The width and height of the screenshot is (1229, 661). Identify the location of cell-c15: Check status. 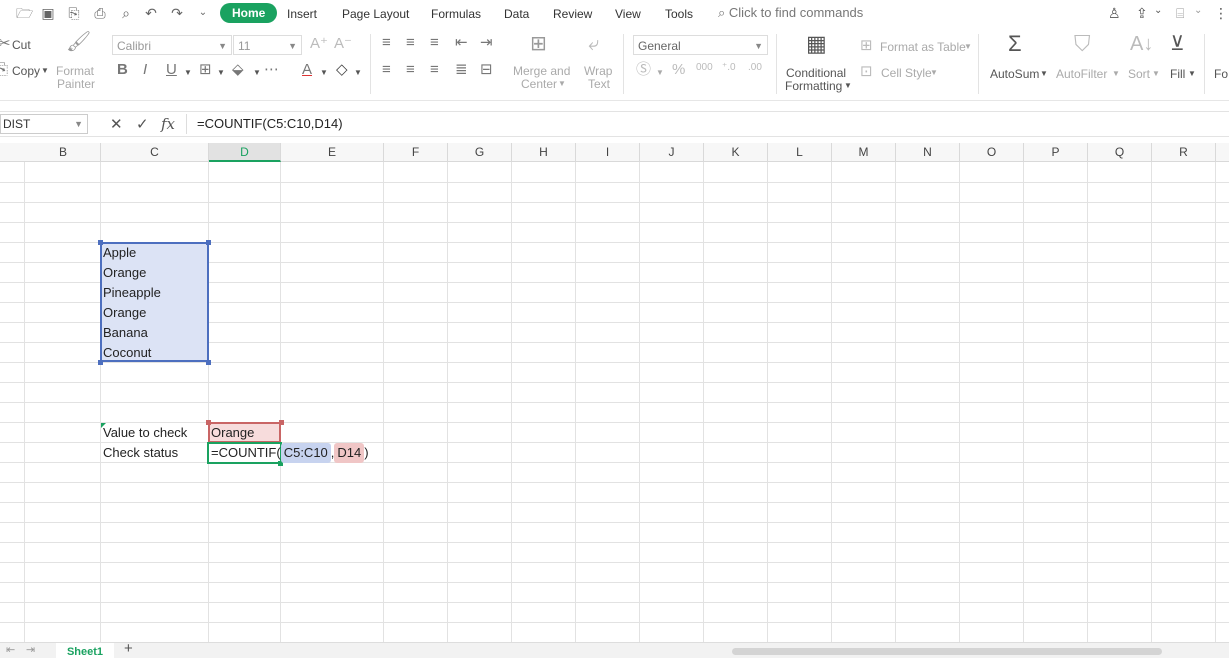
(139, 453).